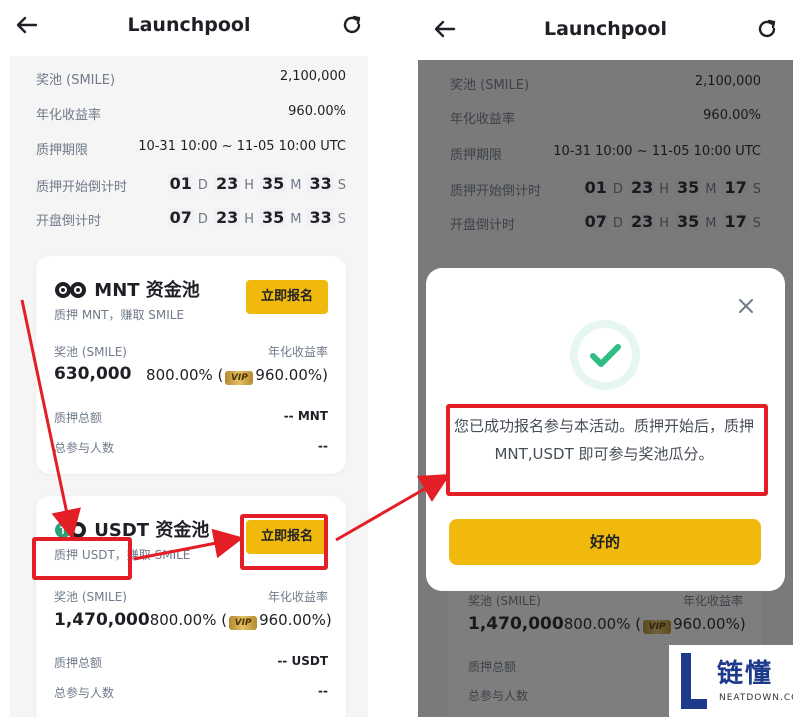  I want to click on arrow-to-dialog-message, so click(393, 508).